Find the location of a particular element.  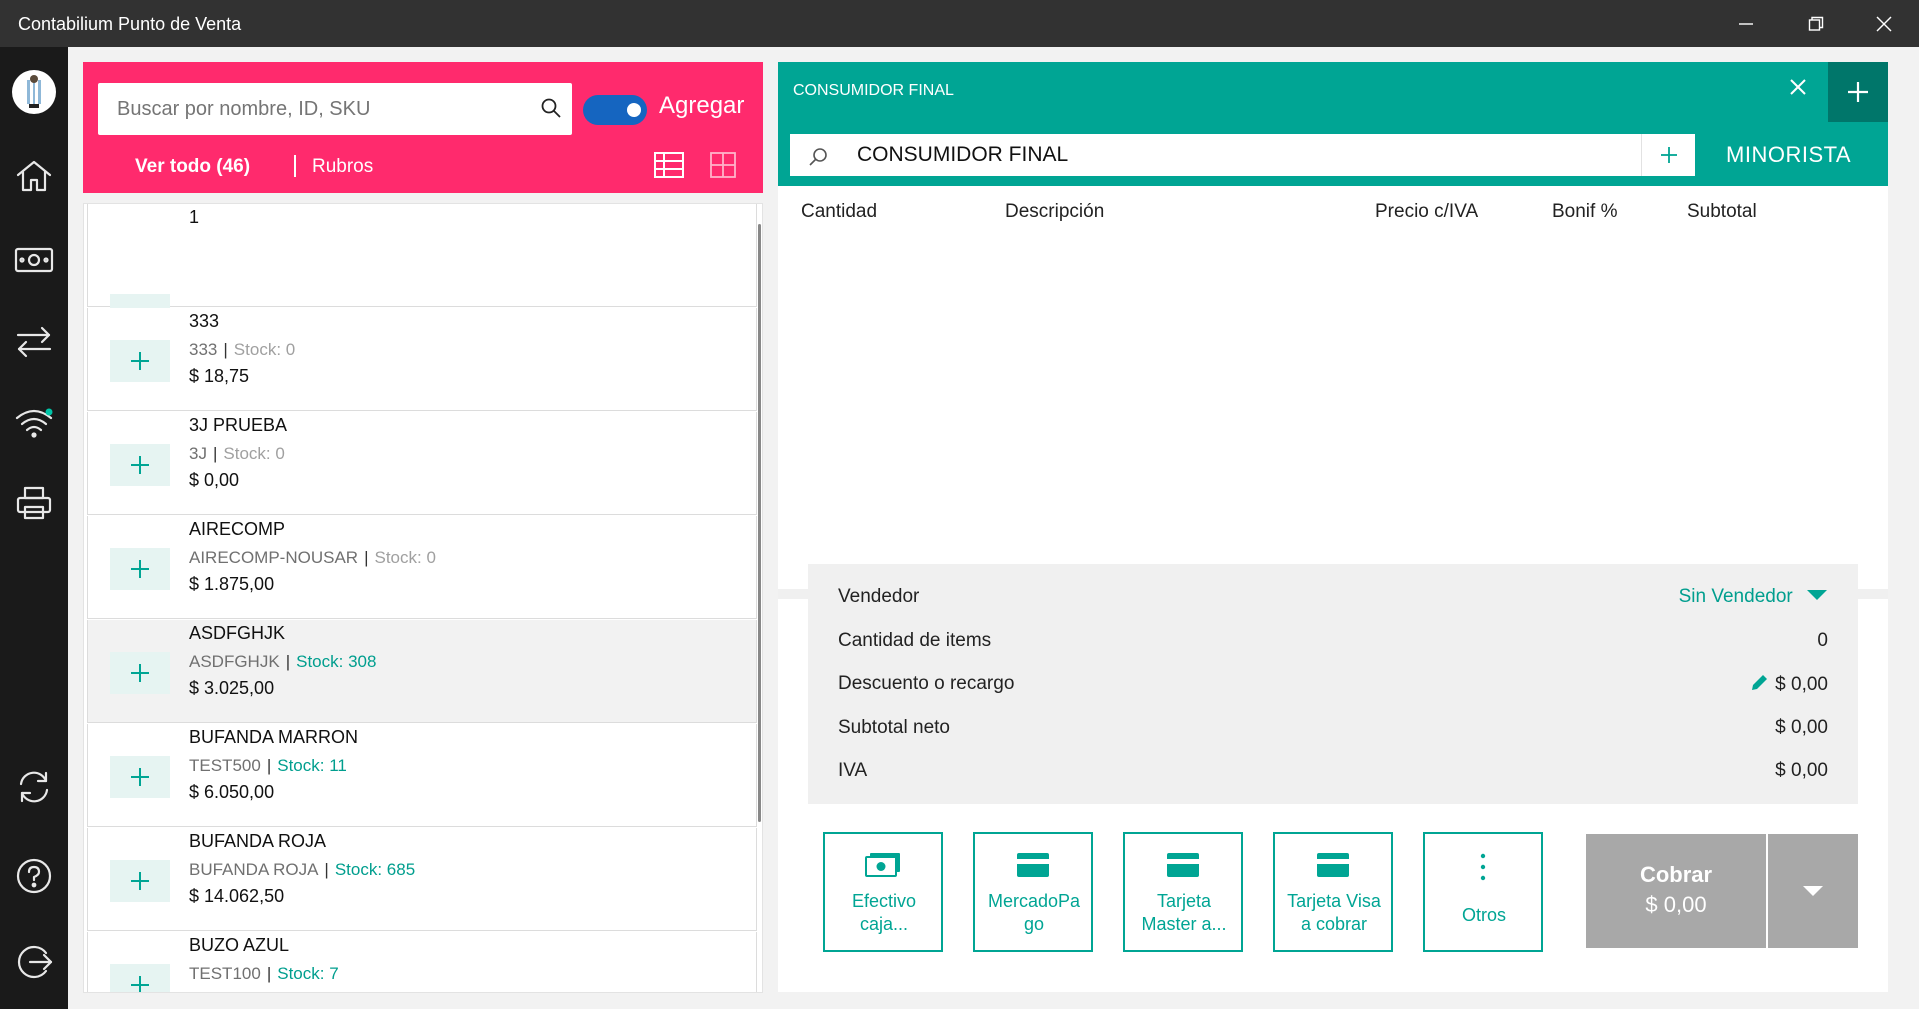

close-window-button is located at coordinates (1884, 23).